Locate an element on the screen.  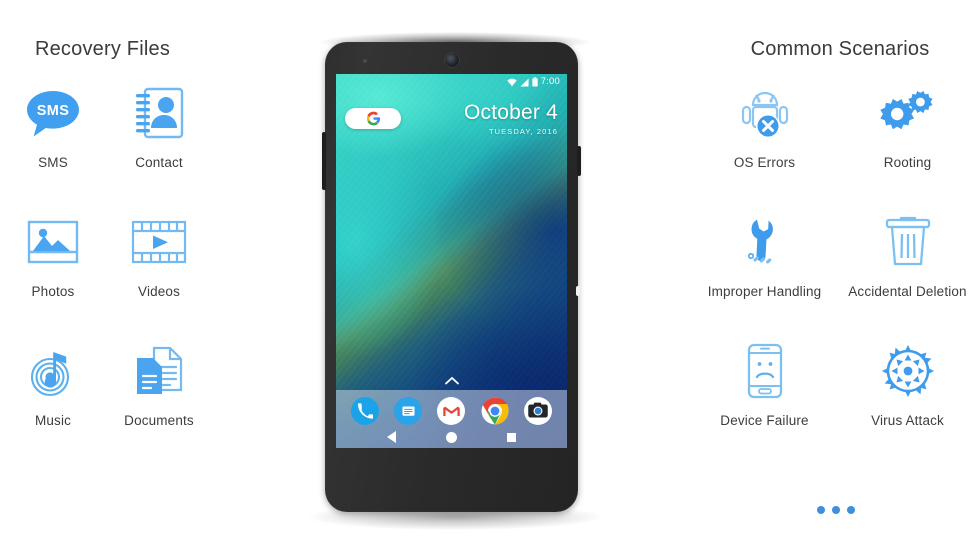
recovery-item-photos: Photos is located at coordinates (53, 275).